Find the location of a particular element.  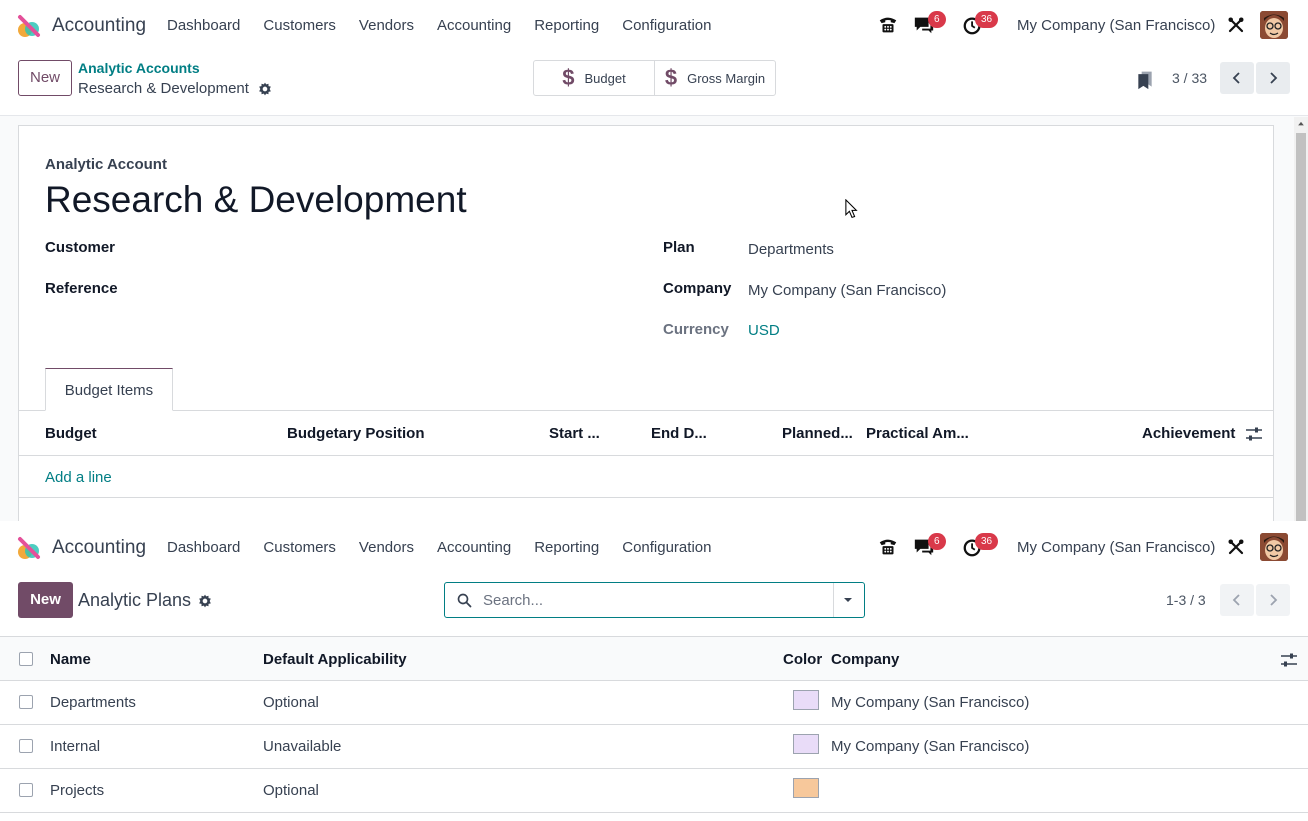

col-default-applicability: Default Applicability is located at coordinates (335, 659).